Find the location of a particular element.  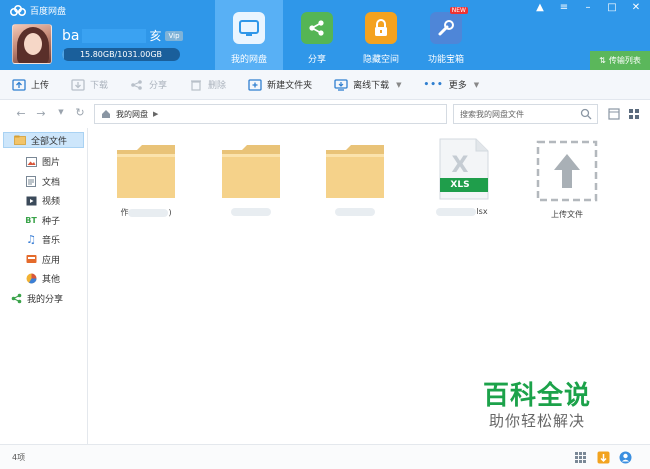

window-controls: ▲ ≡ – □ ✕ is located at coordinates (588, 7).